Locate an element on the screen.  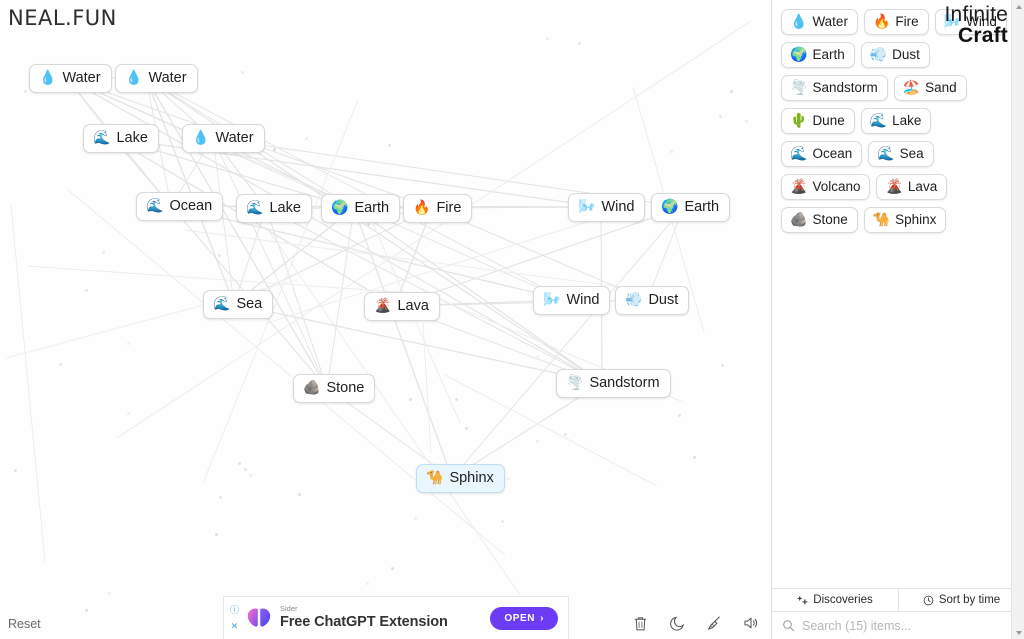
search-input is located at coordinates (908, 625).